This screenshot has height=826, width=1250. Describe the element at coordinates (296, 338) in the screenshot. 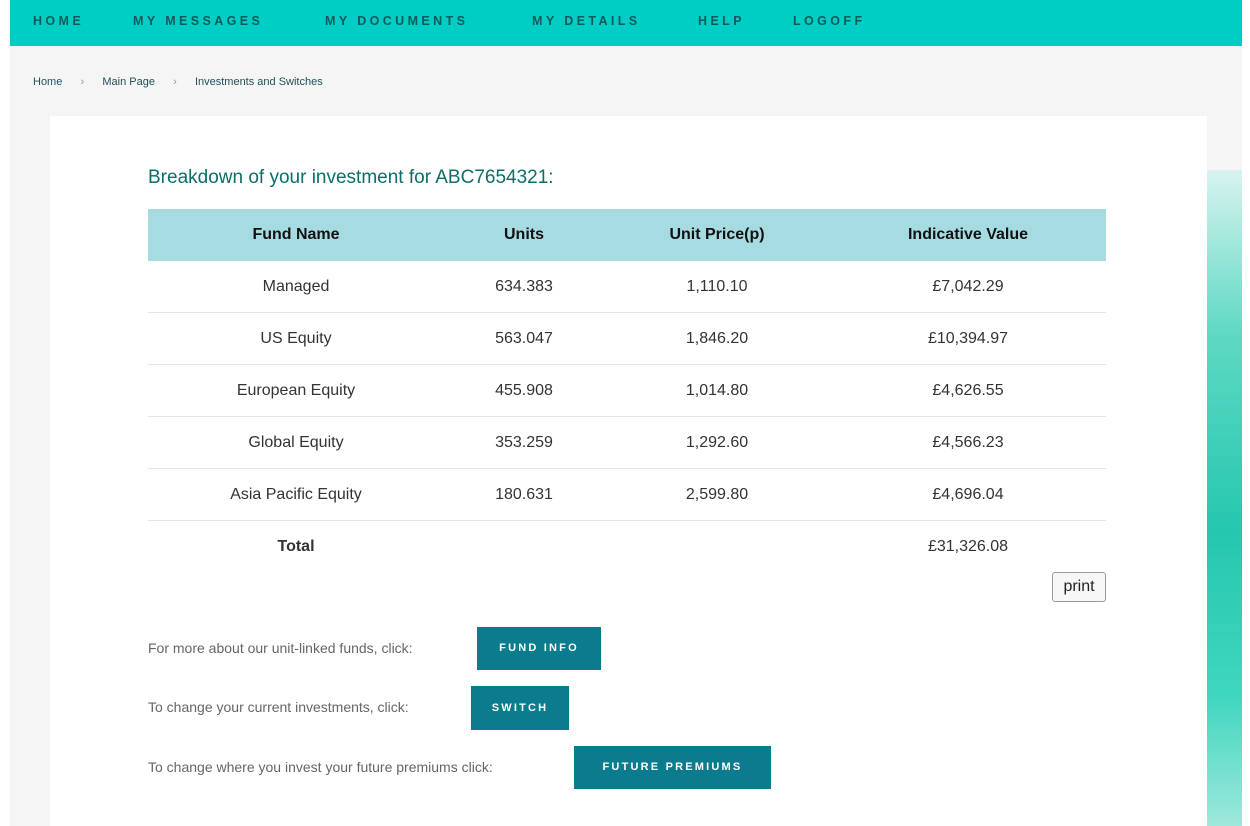

I see `fund-name-link: US Equity` at that location.